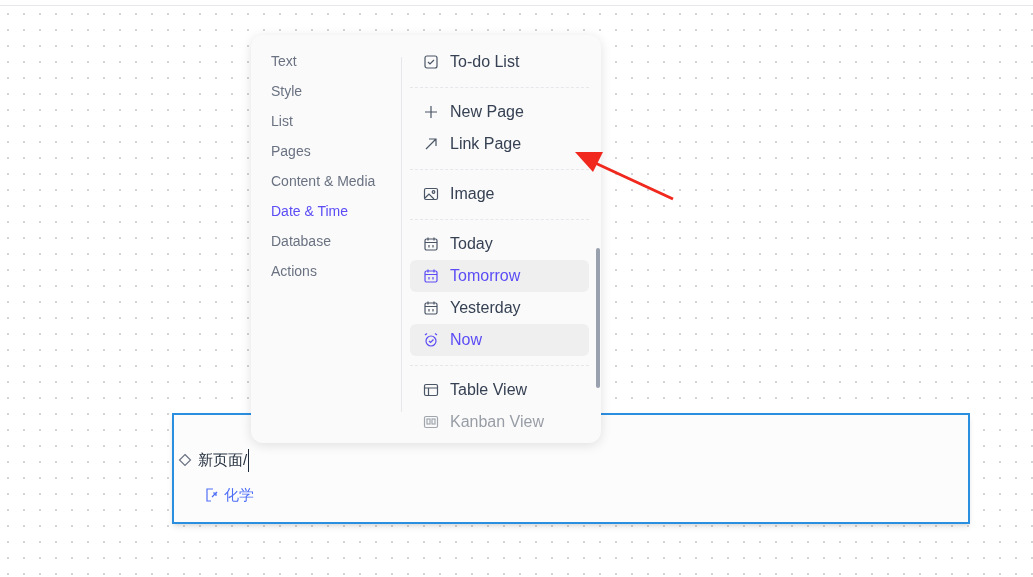 This screenshot has height=577, width=1033. I want to click on table-icon, so click(431, 390).